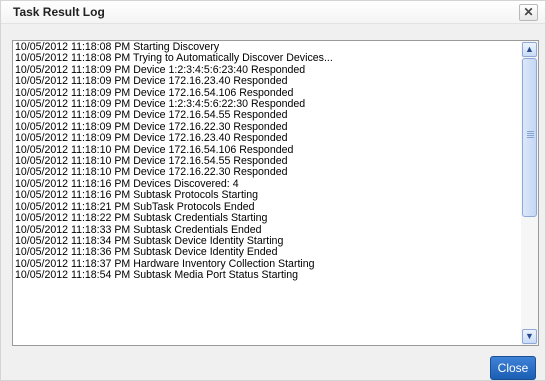  I want to click on vertical-scrollbar: ▲ ▼, so click(529, 193).